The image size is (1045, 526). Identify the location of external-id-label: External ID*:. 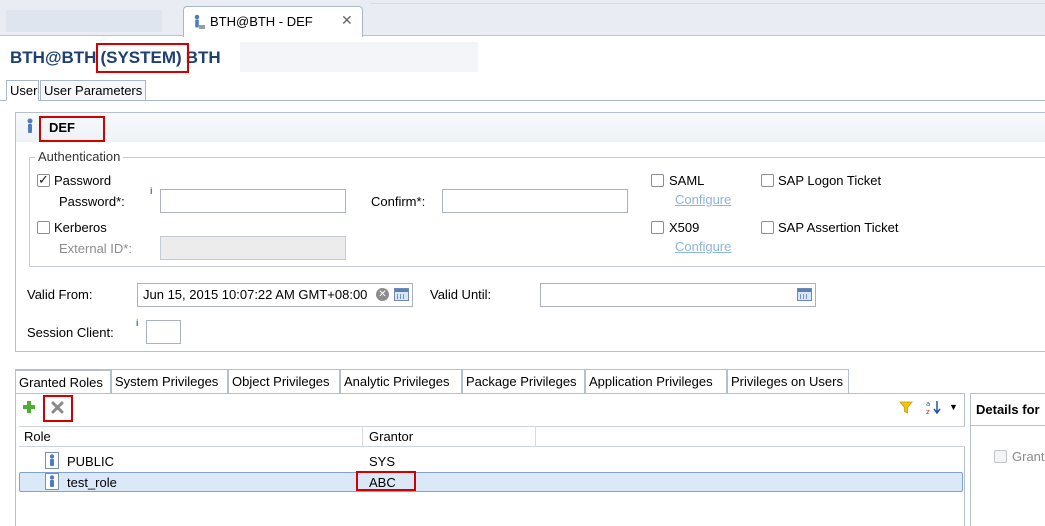
(95, 248).